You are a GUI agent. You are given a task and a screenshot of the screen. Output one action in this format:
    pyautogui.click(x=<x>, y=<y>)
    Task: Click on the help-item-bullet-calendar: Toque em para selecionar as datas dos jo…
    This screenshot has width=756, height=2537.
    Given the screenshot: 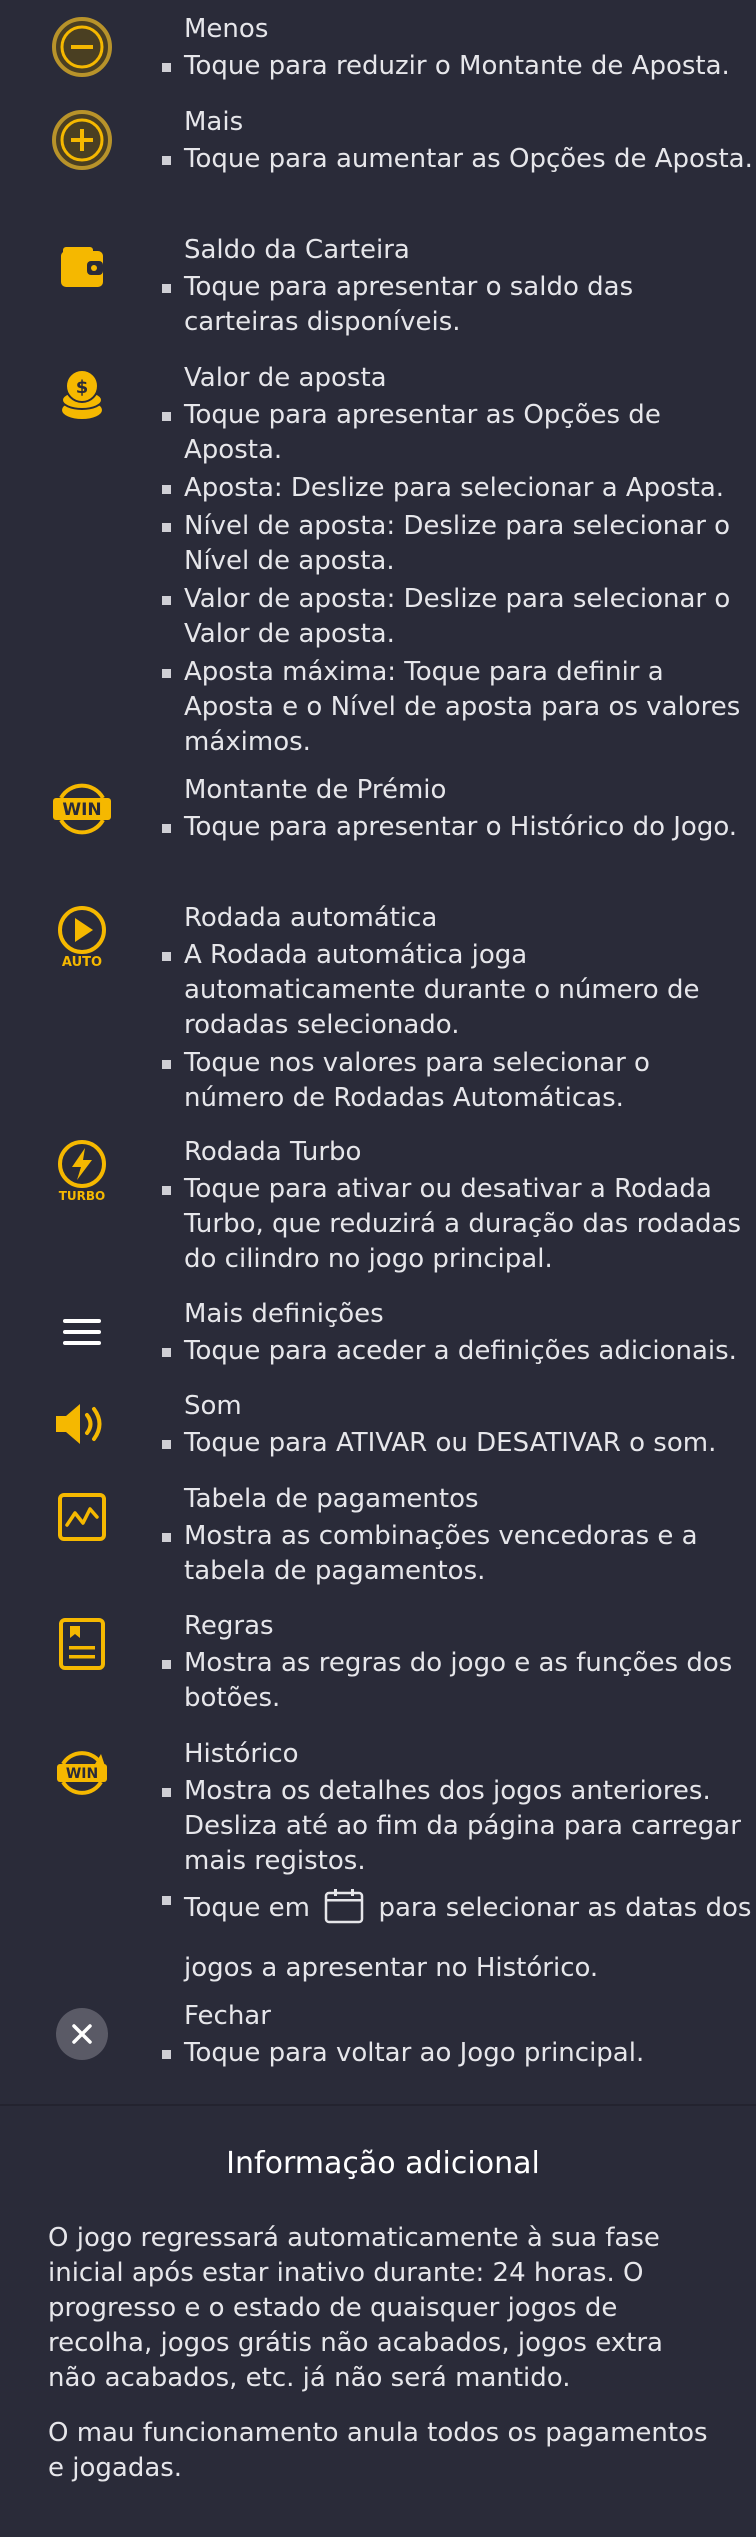 What is the action you would take?
    pyautogui.click(x=458, y=1938)
    